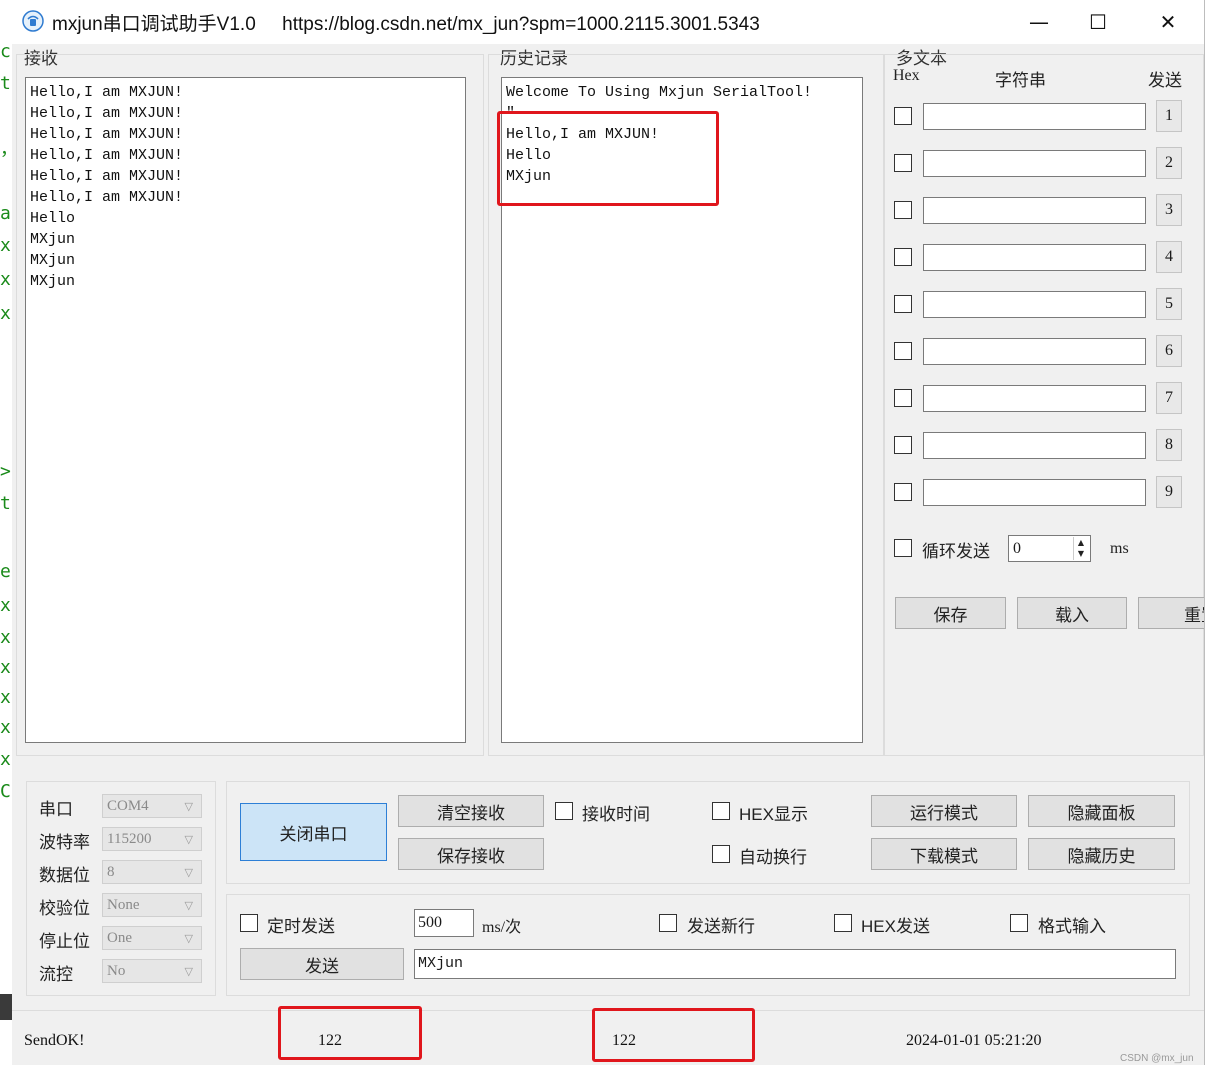  What do you see at coordinates (1019, 923) in the screenshot?
I see `format-input-checkbox` at bounding box center [1019, 923].